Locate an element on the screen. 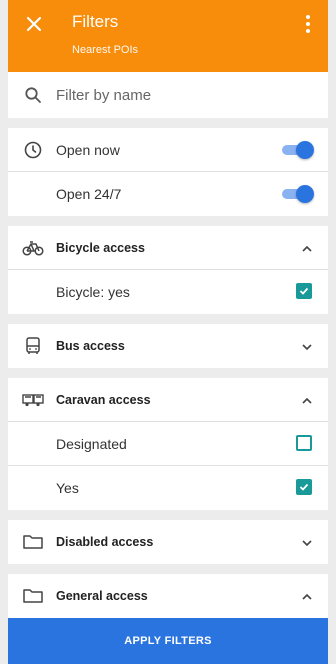  bicycle-yes-label: Bicycle: yes is located at coordinates (93, 292).